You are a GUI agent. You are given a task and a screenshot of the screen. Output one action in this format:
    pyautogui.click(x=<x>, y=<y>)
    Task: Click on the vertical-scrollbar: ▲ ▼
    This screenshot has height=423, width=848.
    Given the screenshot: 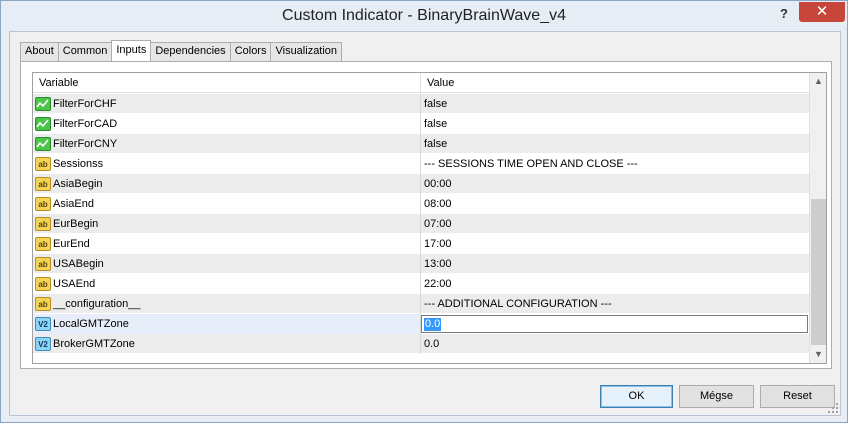 What is the action you would take?
    pyautogui.click(x=817, y=218)
    